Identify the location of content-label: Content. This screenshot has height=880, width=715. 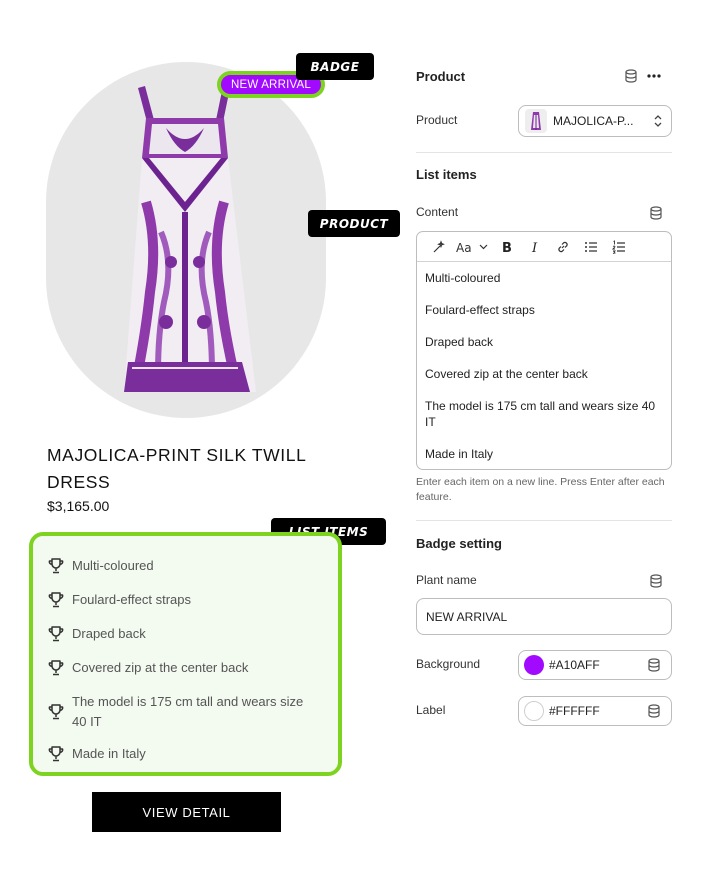
(437, 212).